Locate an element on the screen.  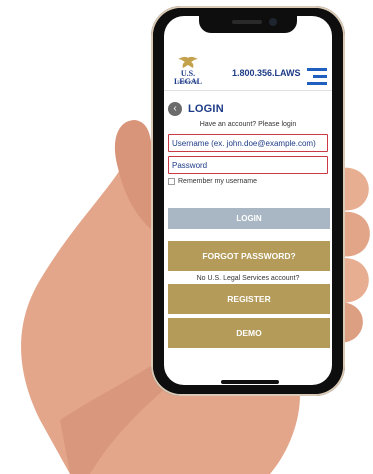
phone-notch is located at coordinates (248, 23).